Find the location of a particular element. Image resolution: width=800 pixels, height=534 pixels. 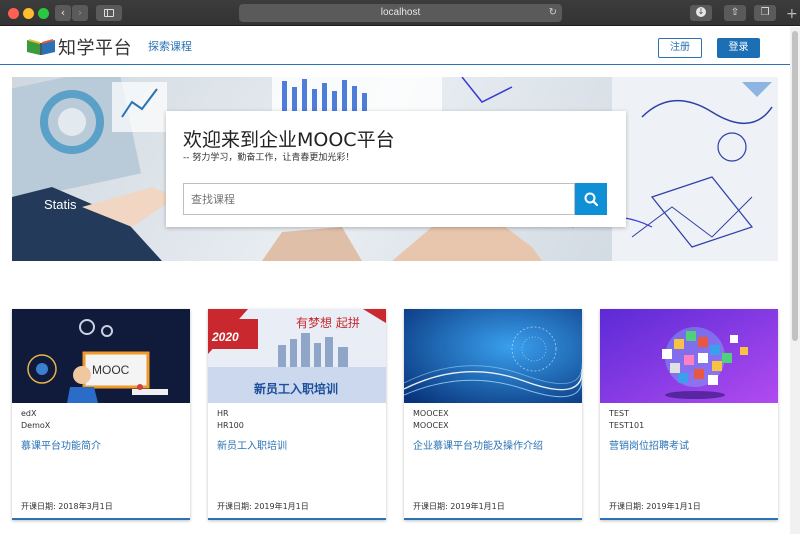

tabs-overview-button: ❐ is located at coordinates (765, 13).